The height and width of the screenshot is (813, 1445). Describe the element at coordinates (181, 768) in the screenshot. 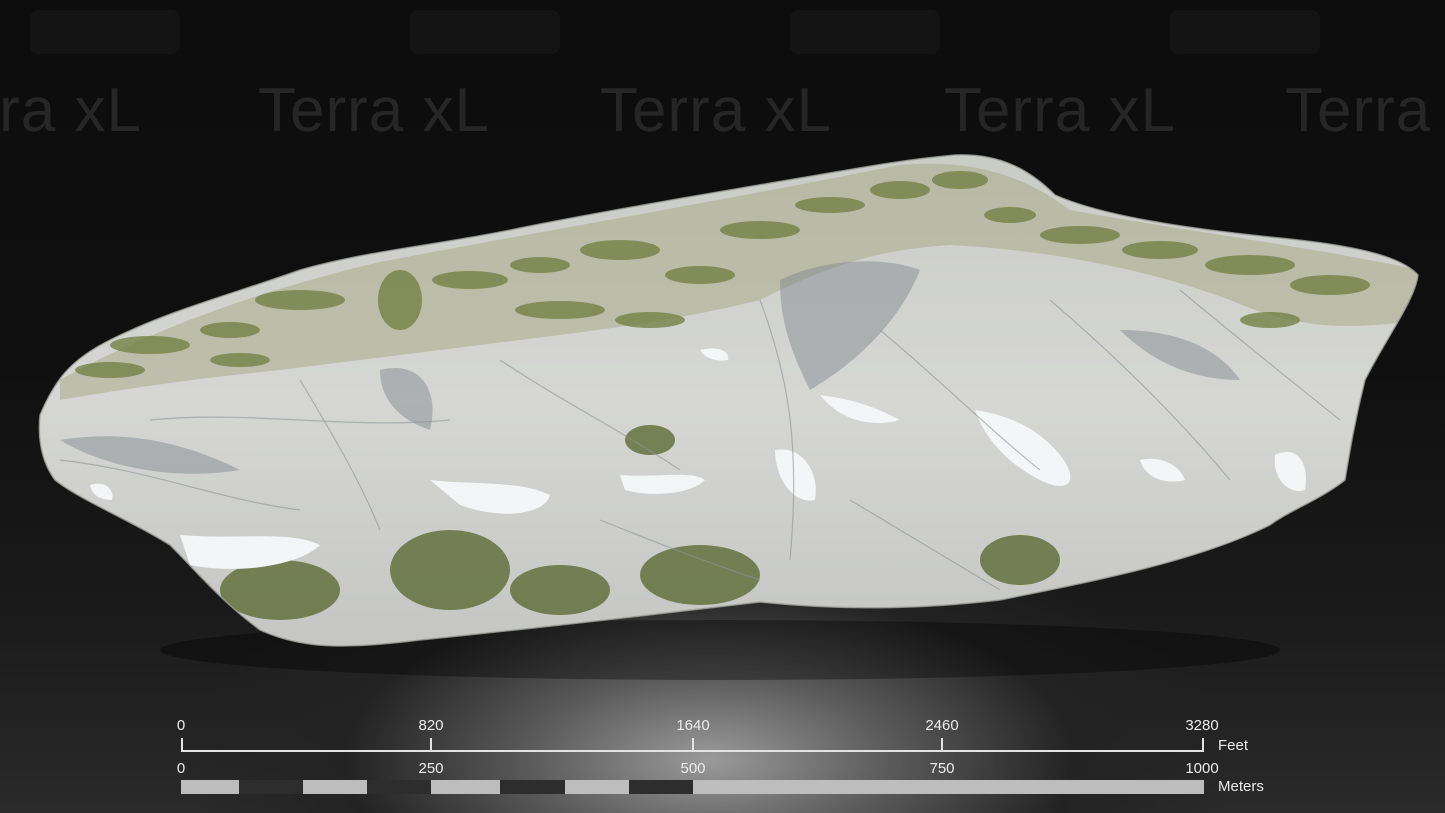

I see `meters-tick-label: 0` at that location.